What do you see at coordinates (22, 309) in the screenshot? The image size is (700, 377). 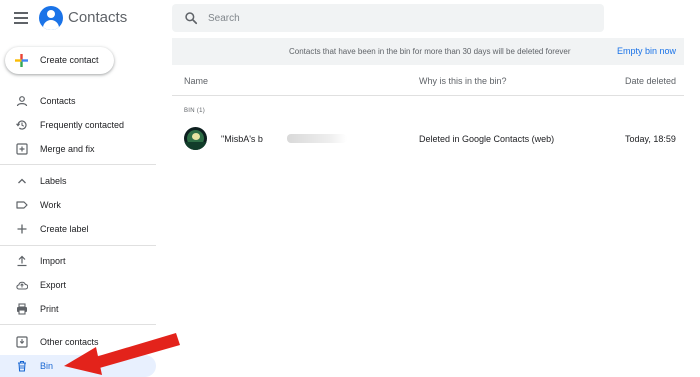 I see `printer-icon` at bounding box center [22, 309].